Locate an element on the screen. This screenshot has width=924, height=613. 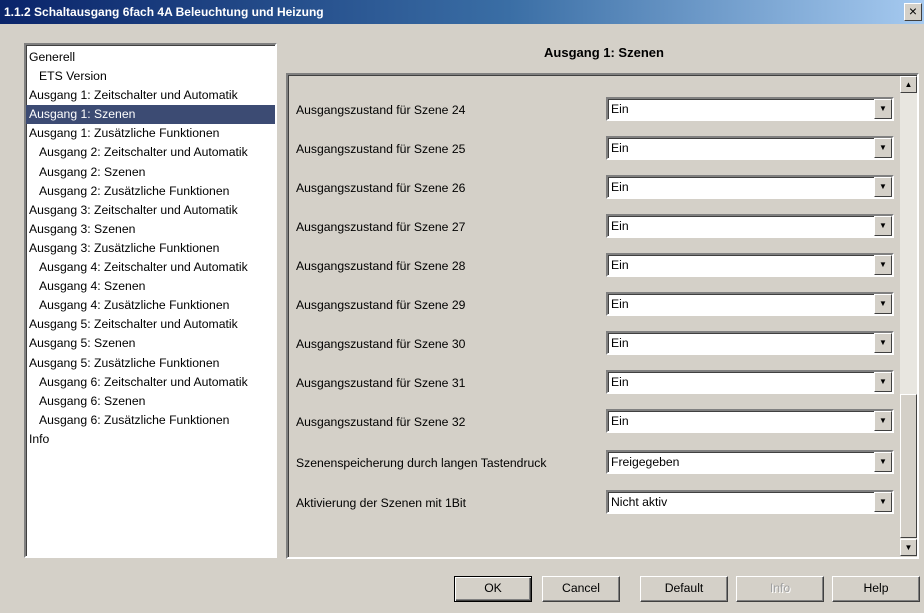
cancel-button: Cancel is located at coordinates (581, 589).